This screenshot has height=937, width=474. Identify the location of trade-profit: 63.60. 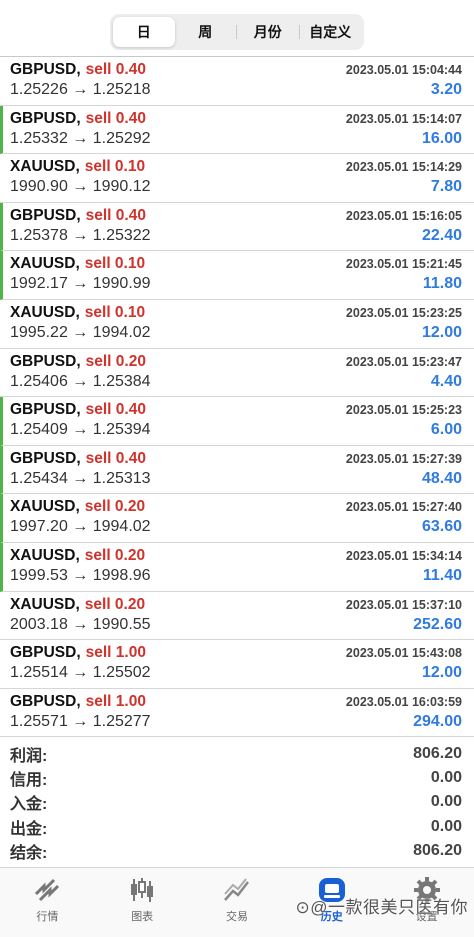
(441, 527).